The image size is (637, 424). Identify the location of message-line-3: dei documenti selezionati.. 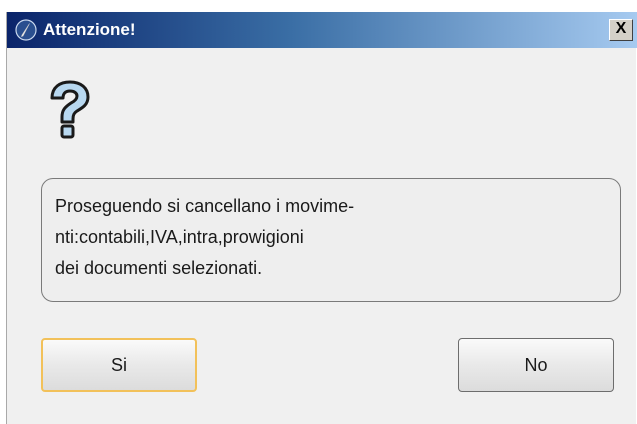
(159, 268).